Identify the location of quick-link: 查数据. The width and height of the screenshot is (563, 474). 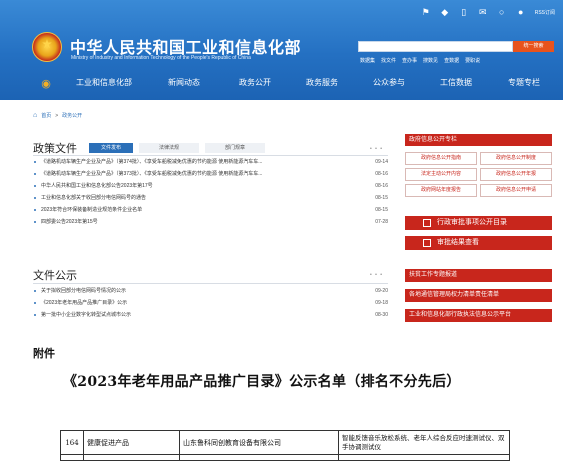
(451, 60).